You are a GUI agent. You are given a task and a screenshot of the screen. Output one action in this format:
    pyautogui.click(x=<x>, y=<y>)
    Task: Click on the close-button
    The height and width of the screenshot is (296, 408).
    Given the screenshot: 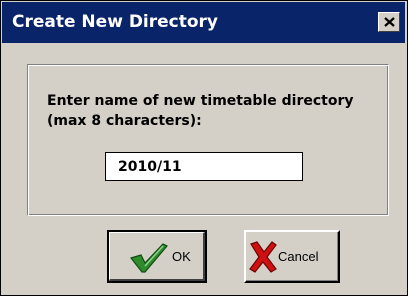 What is the action you would take?
    pyautogui.click(x=389, y=22)
    